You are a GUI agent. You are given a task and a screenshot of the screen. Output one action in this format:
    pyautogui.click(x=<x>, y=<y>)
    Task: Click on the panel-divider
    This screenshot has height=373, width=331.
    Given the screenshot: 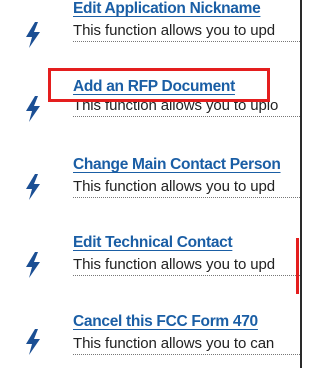 What is the action you would take?
    pyautogui.click(x=301, y=184)
    